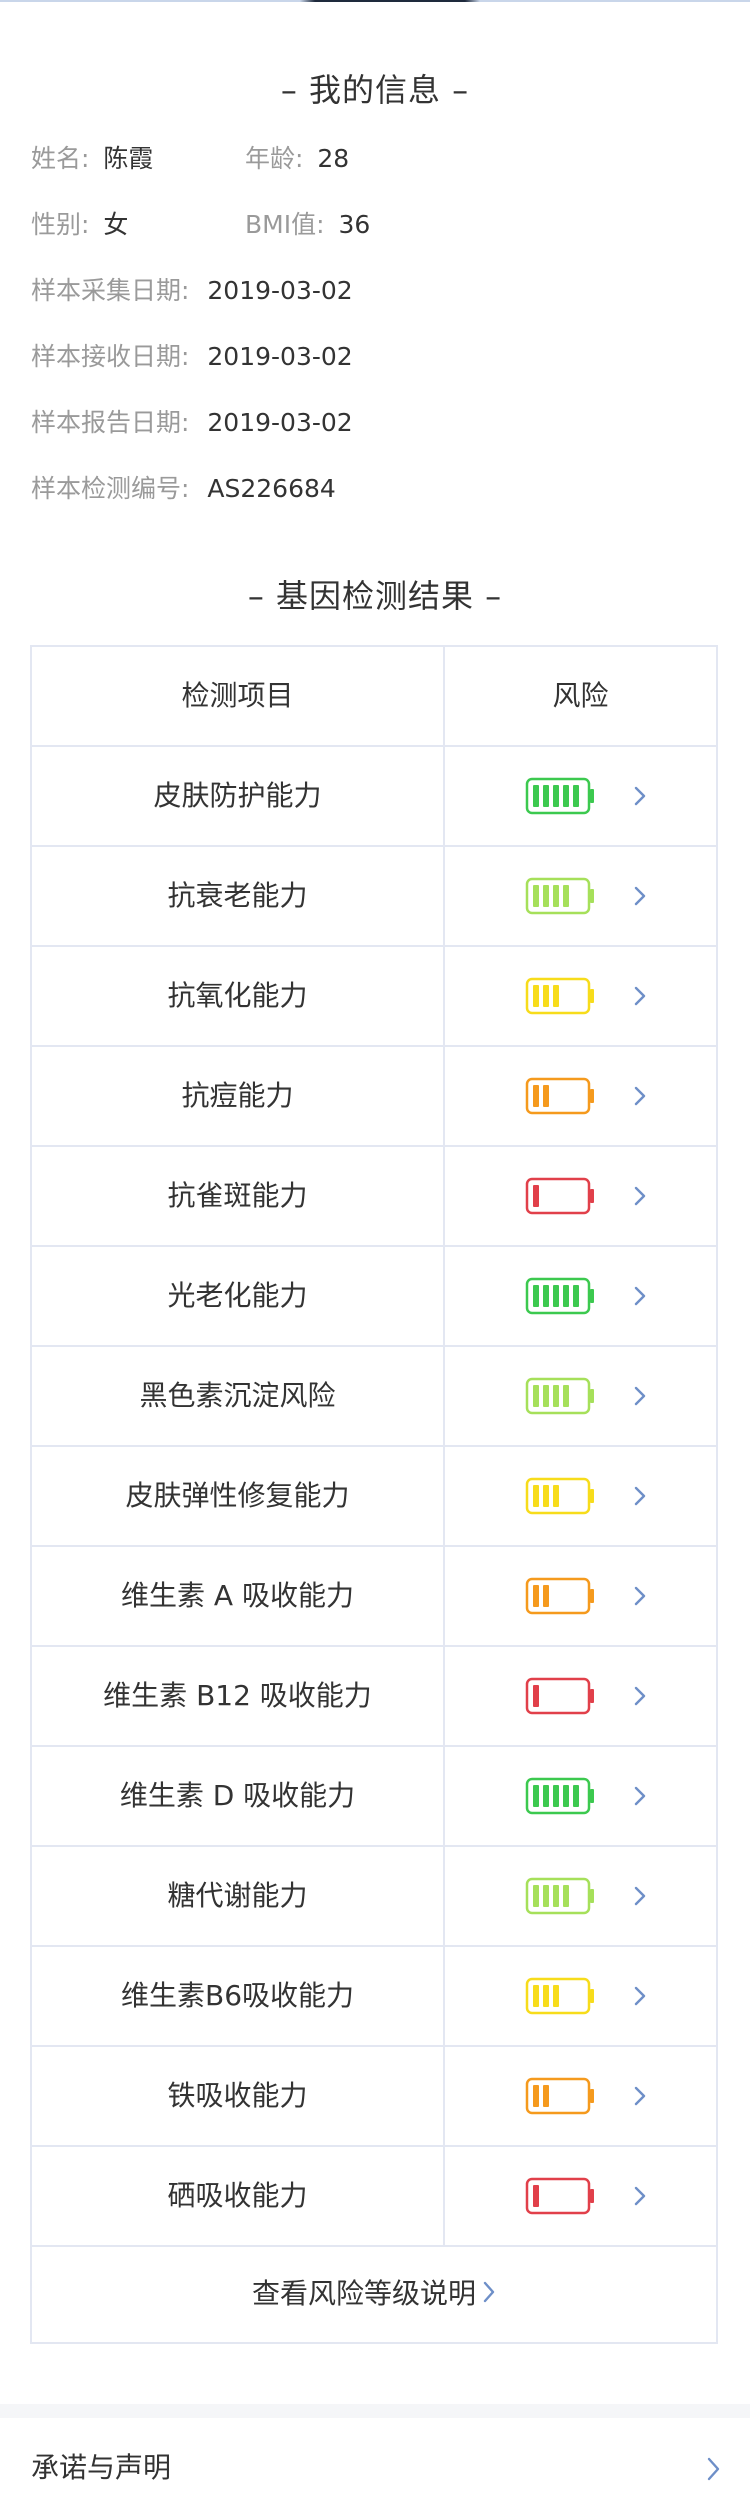 Image resolution: width=750 pixels, height=2518 pixels. Describe the element at coordinates (374, 1397) in the screenshot. I see `table-row: 黑色素沉淀风险` at that location.